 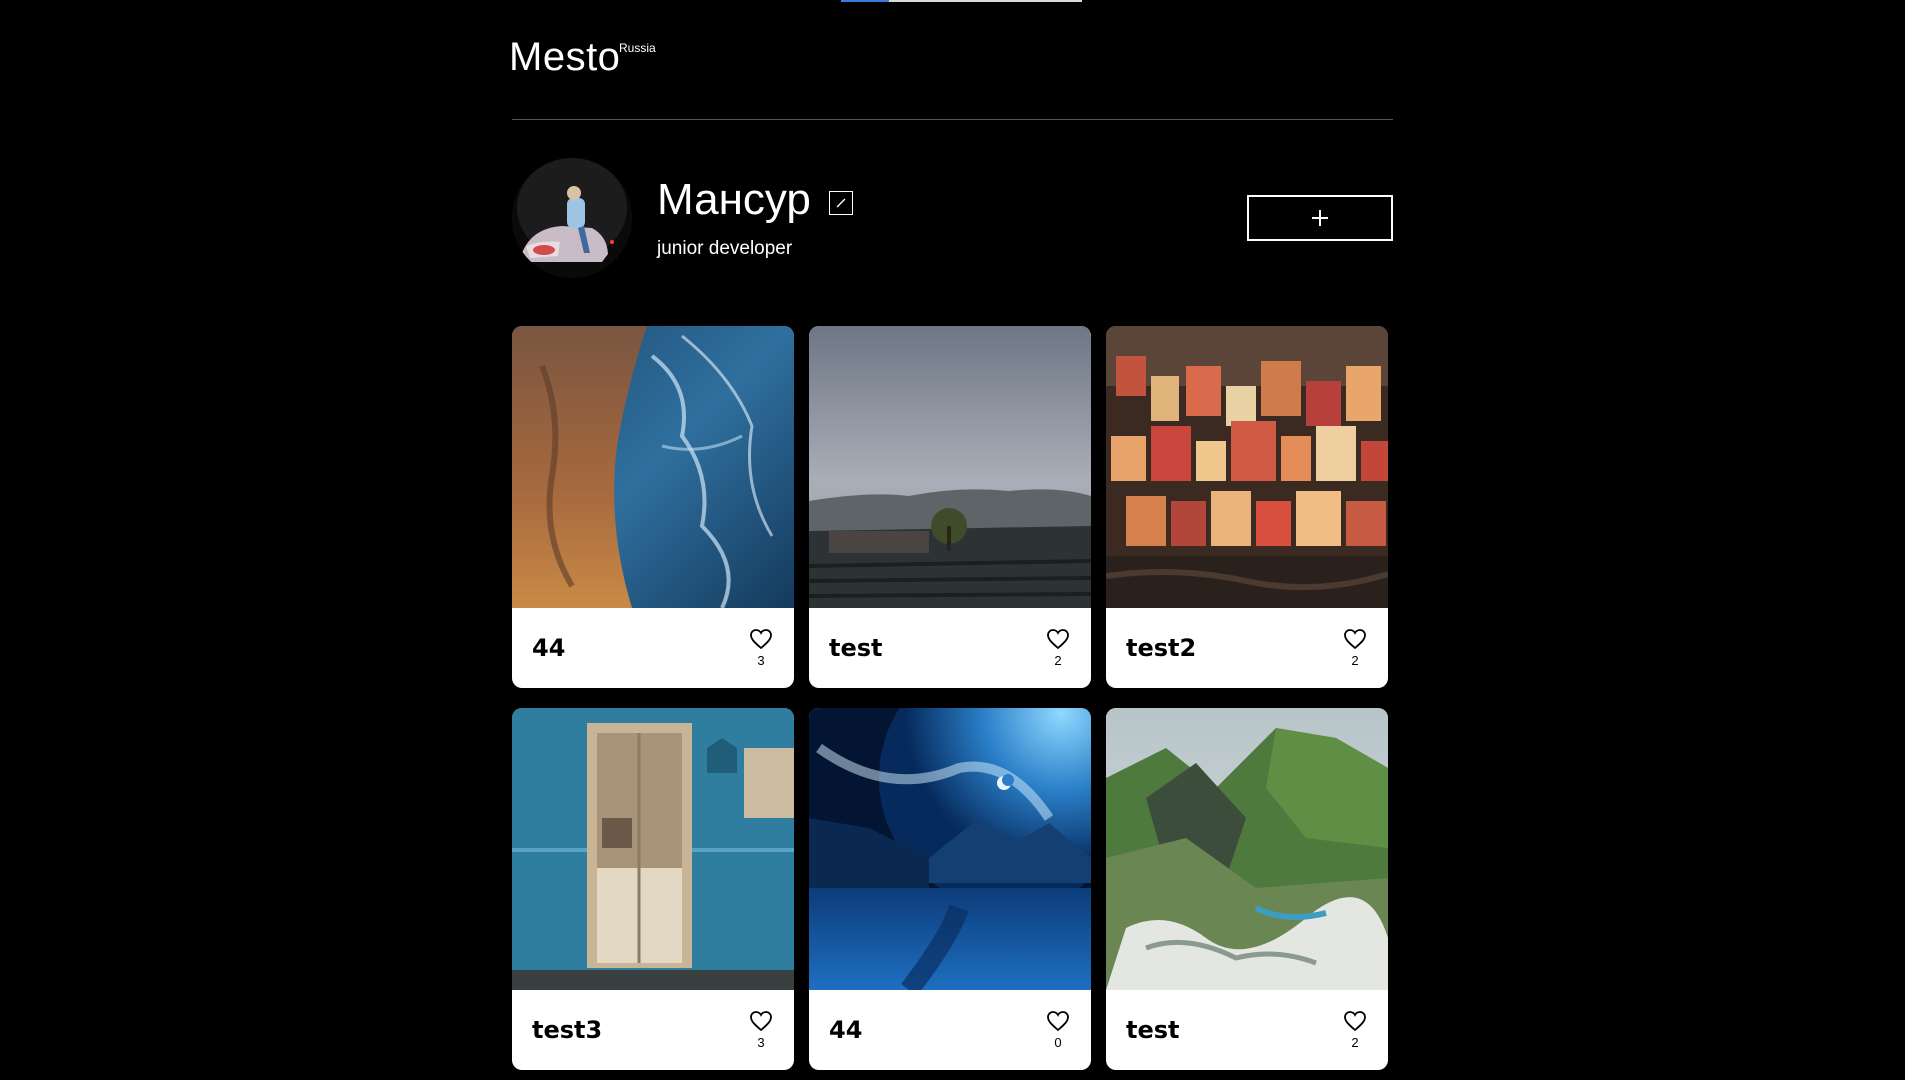 I want to click on card: 44 3, so click(x=653, y=507).